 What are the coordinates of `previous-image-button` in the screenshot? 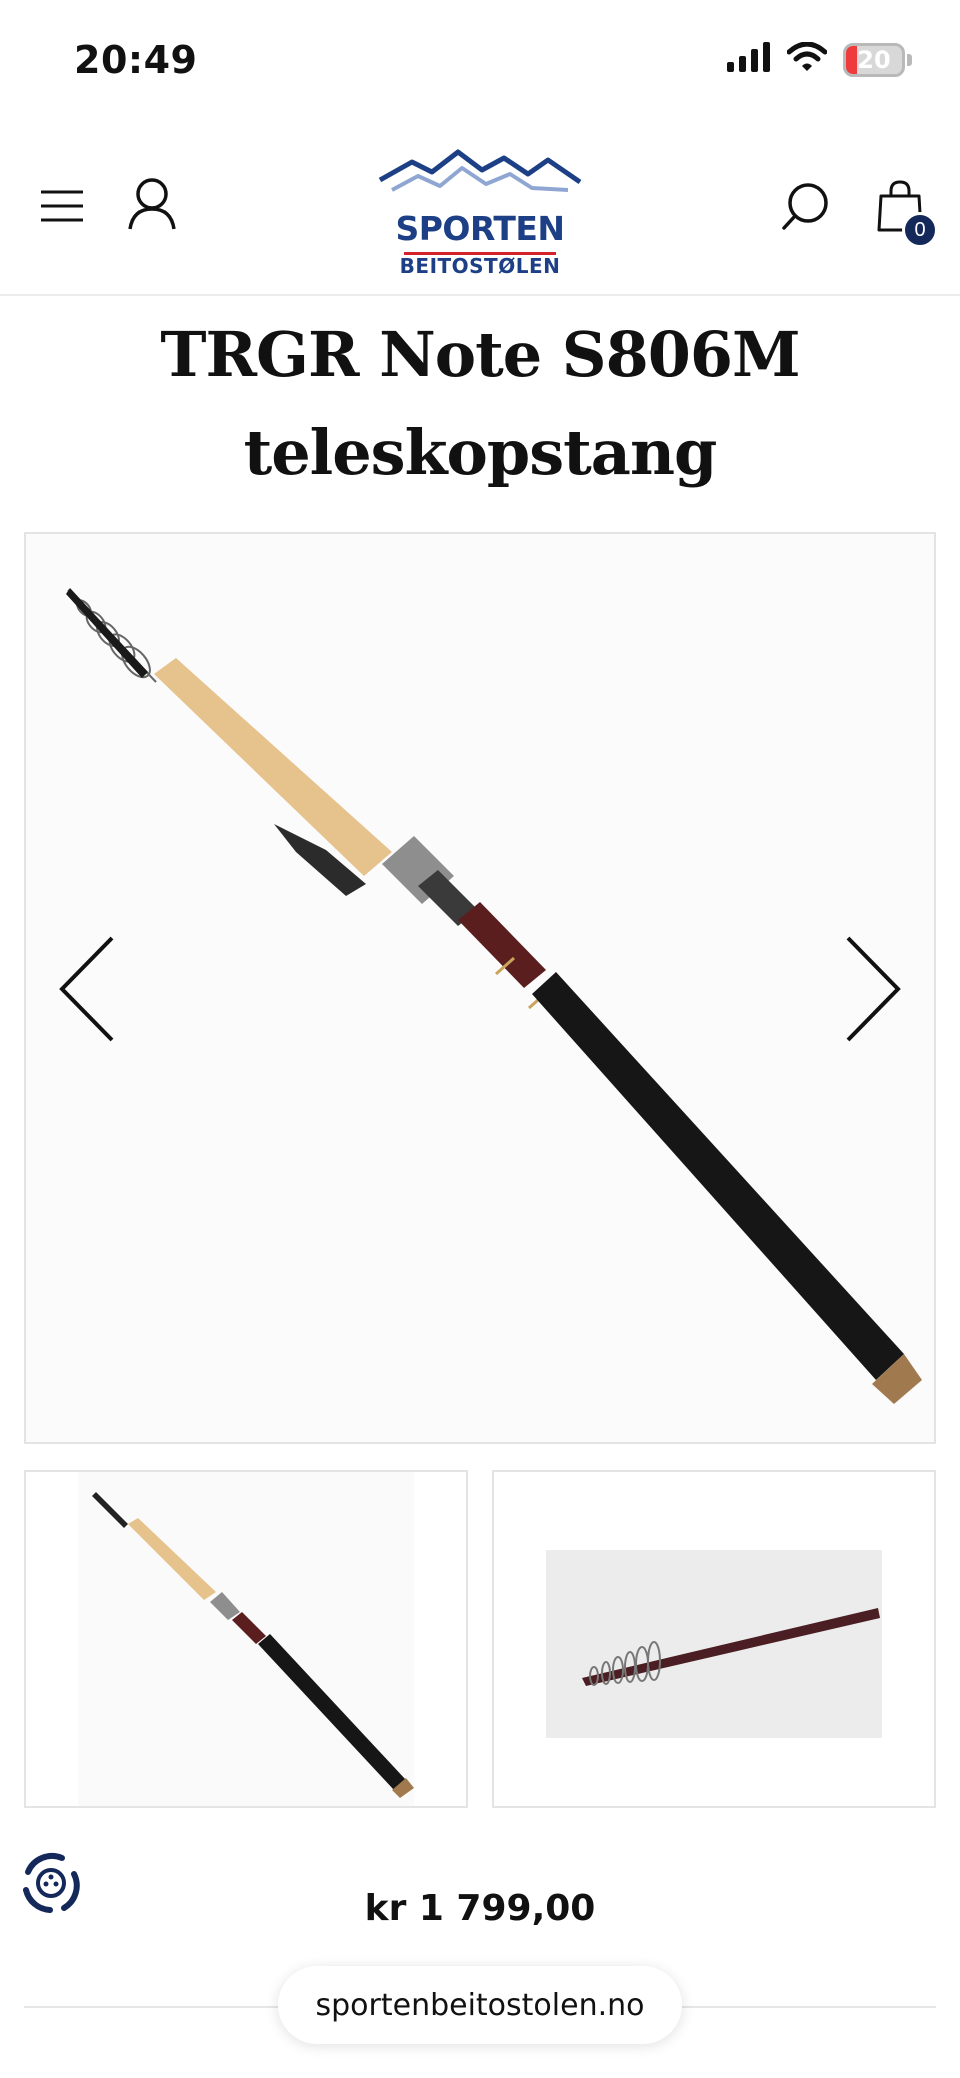 It's located at (86, 989).